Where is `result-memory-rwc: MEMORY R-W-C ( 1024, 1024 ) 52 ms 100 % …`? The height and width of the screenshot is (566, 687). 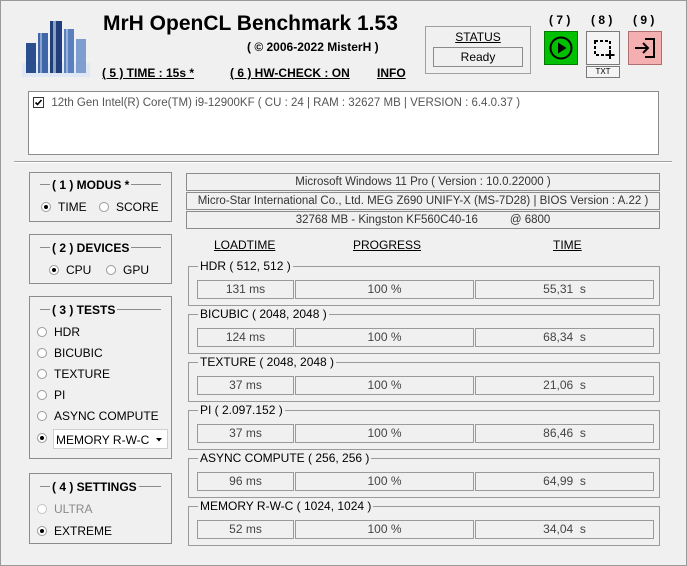 result-memory-rwc: MEMORY R-W-C ( 1024, 1024 ) 52 ms 100 % … is located at coordinates (424, 522).